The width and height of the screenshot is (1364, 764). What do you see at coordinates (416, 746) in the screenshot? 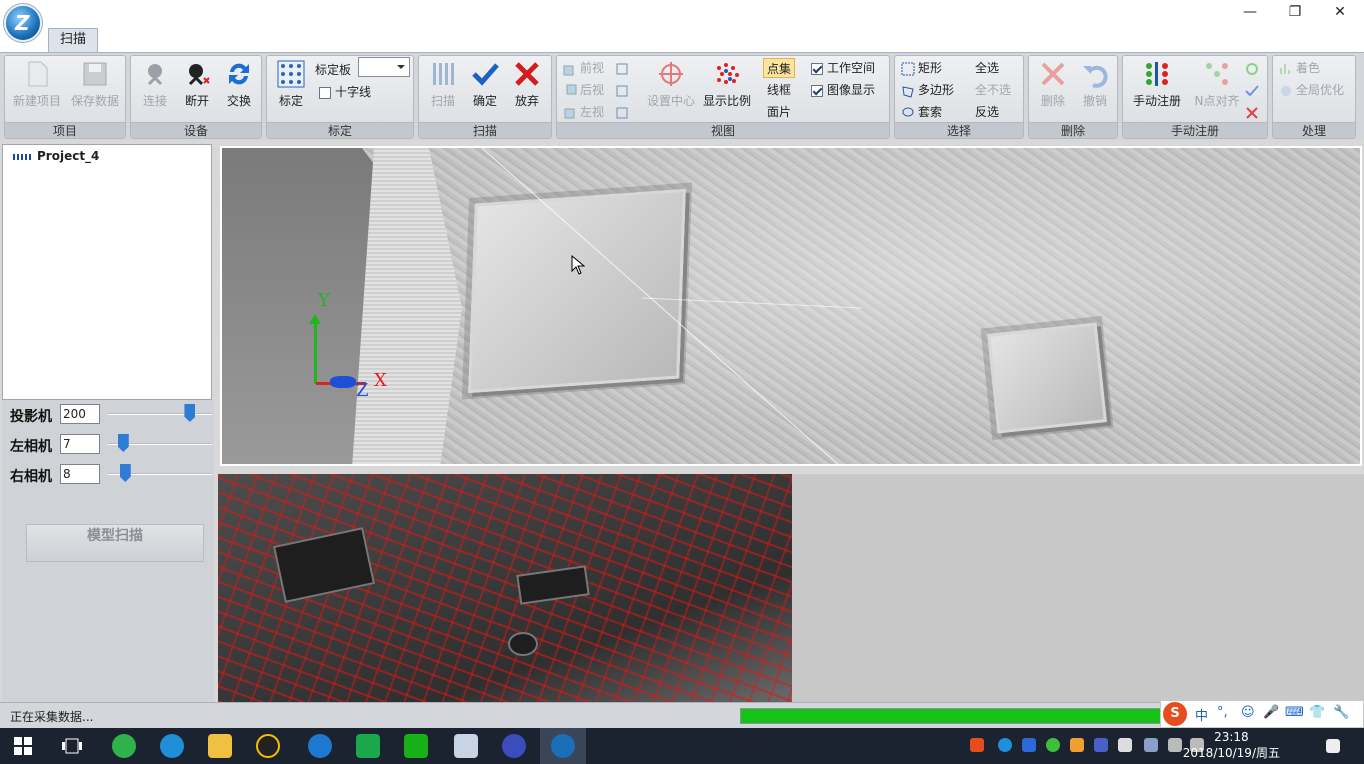
I see `iqiyi-icon` at bounding box center [416, 746].